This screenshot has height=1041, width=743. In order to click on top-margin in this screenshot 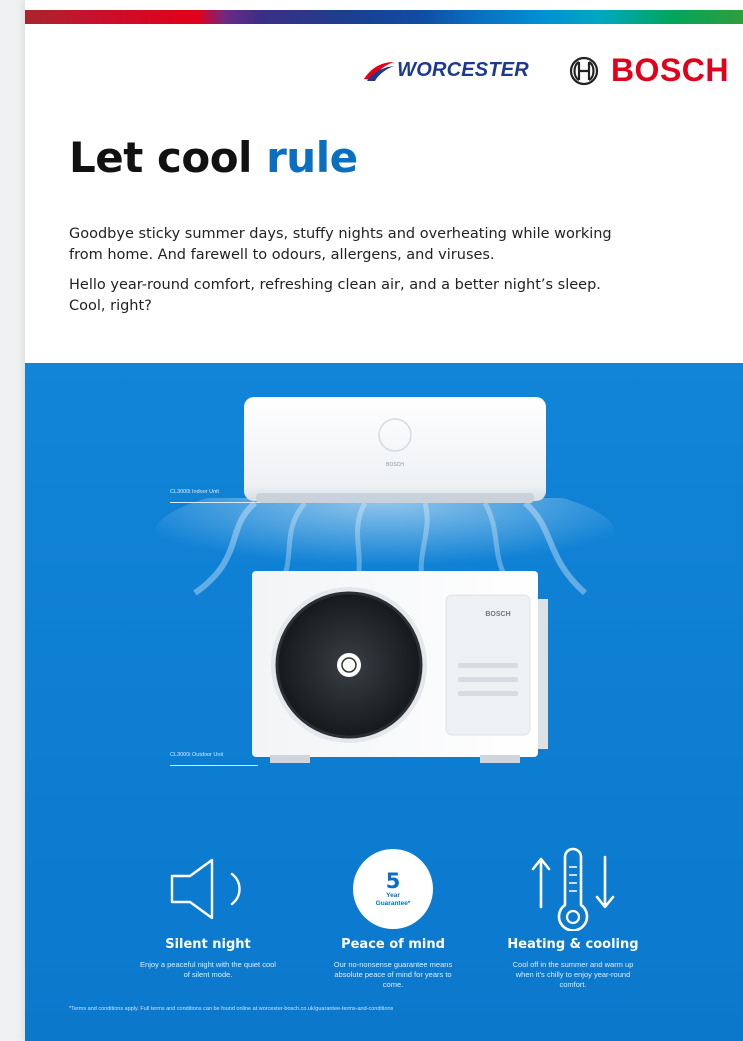, I will do `click(384, 5)`.